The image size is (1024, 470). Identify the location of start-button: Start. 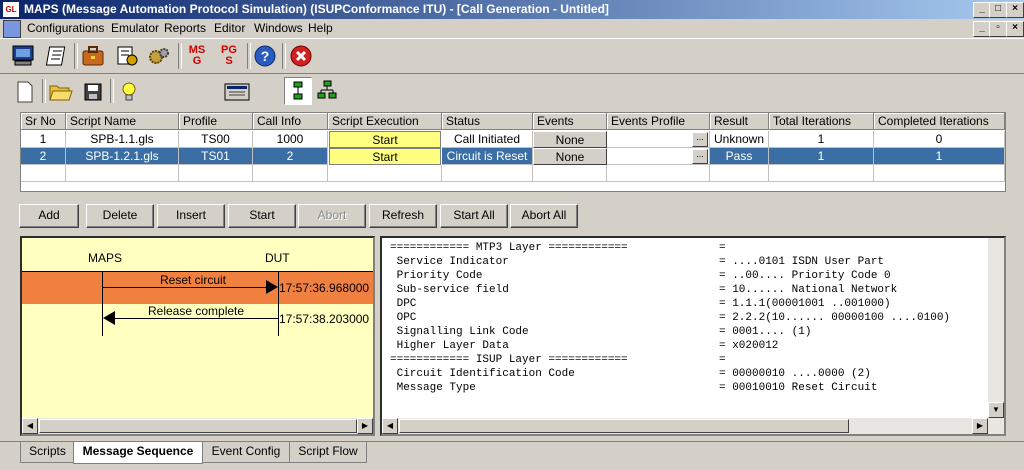
(262, 216).